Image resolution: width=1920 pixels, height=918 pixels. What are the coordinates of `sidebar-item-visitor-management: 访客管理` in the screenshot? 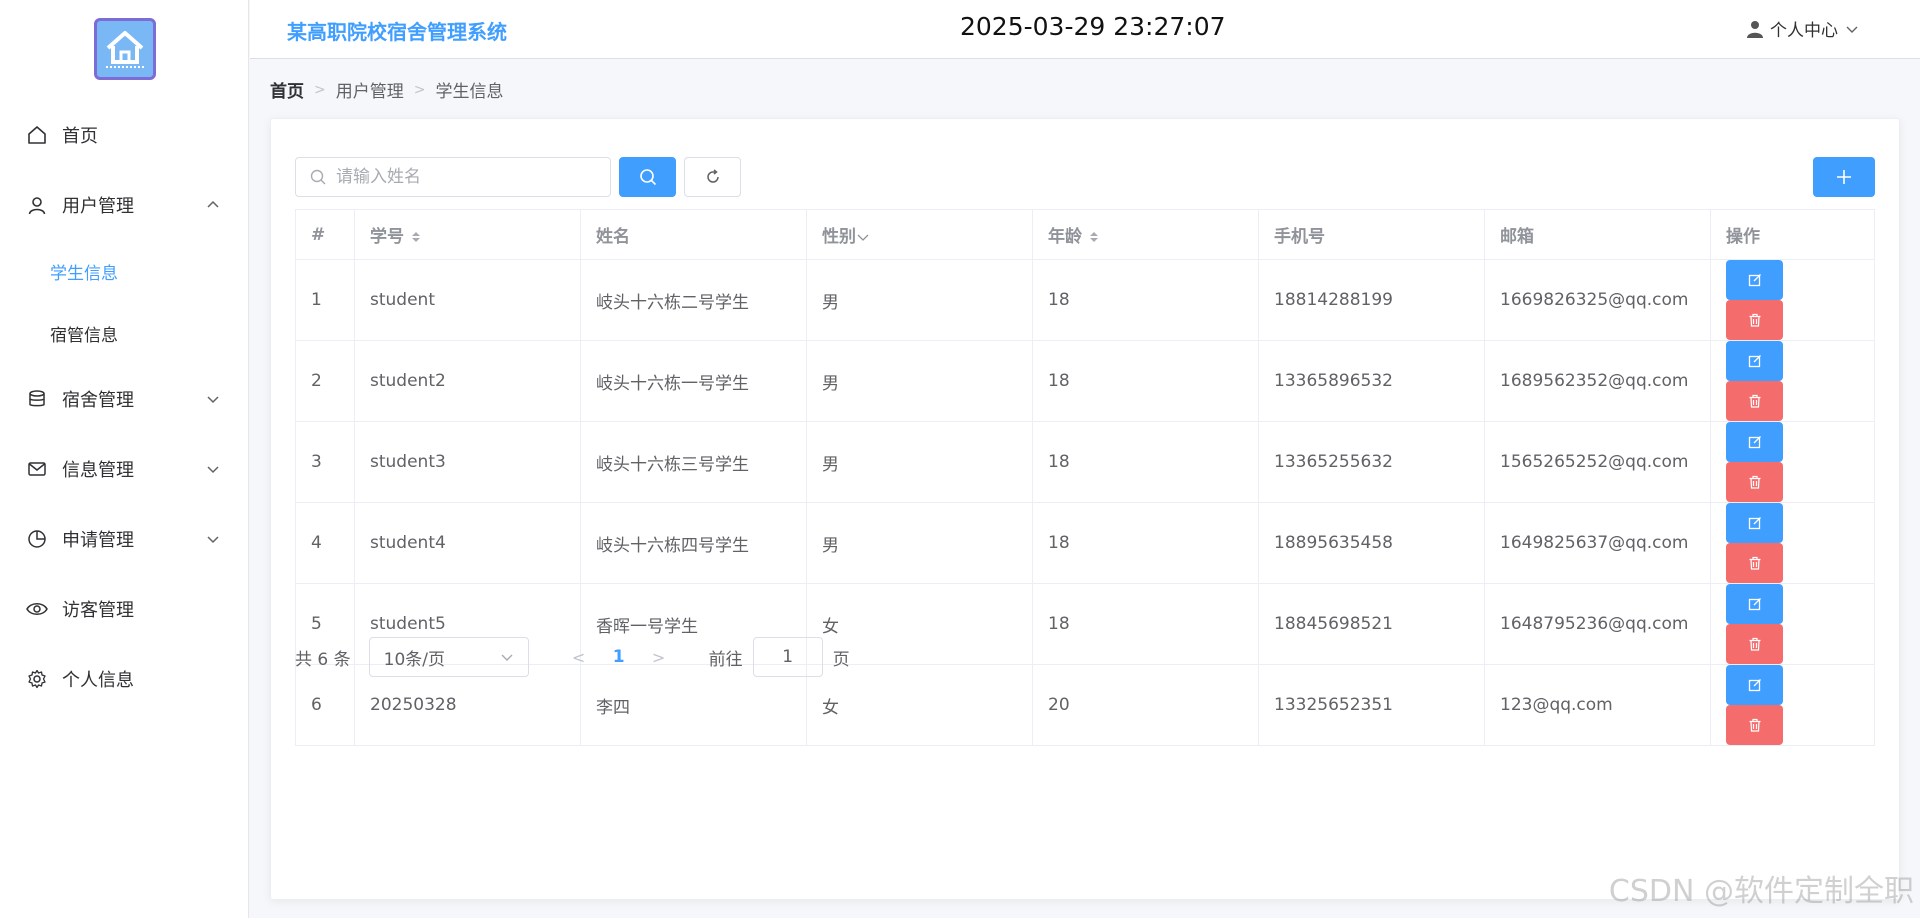 It's located at (124, 609).